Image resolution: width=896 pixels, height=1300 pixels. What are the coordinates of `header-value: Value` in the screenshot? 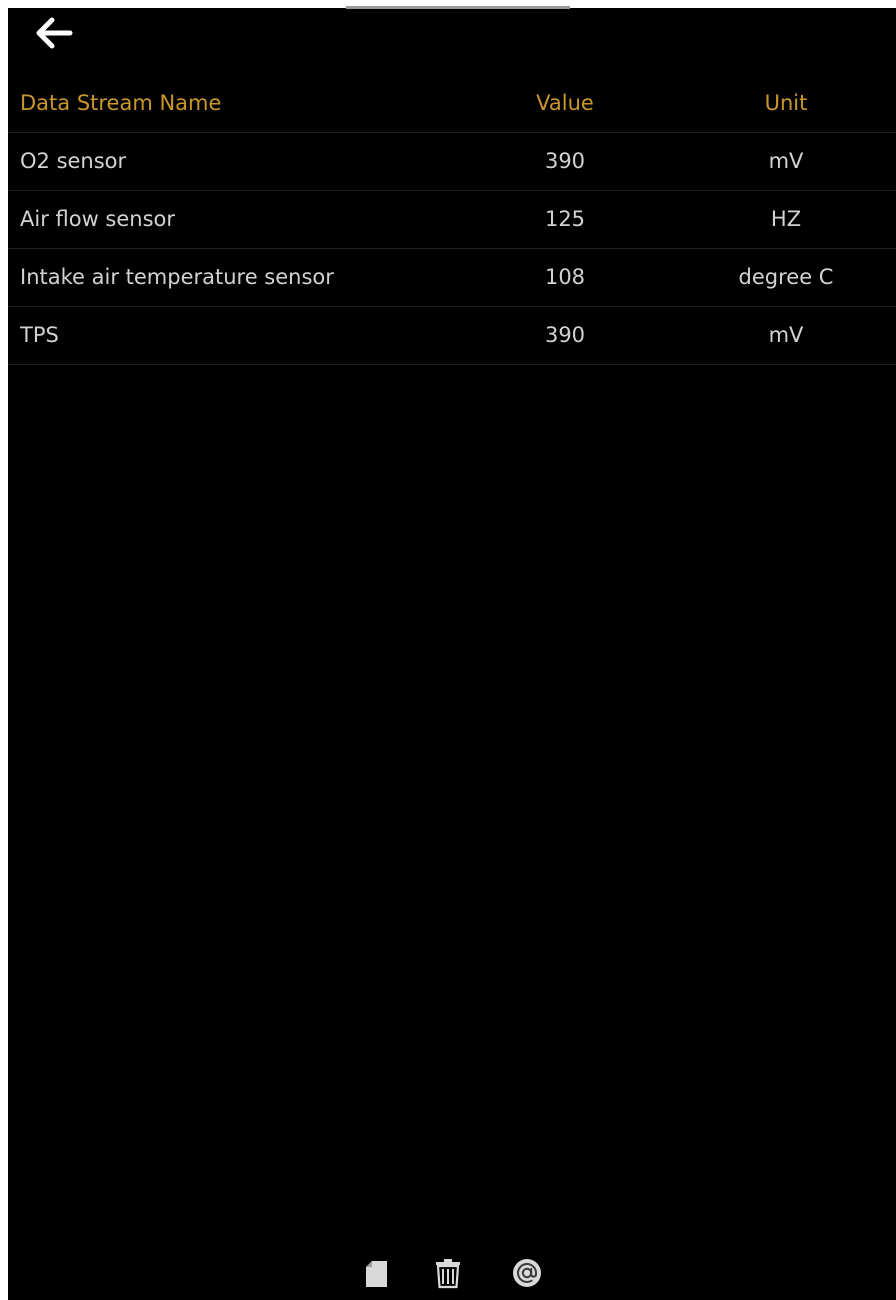 It's located at (565, 103).